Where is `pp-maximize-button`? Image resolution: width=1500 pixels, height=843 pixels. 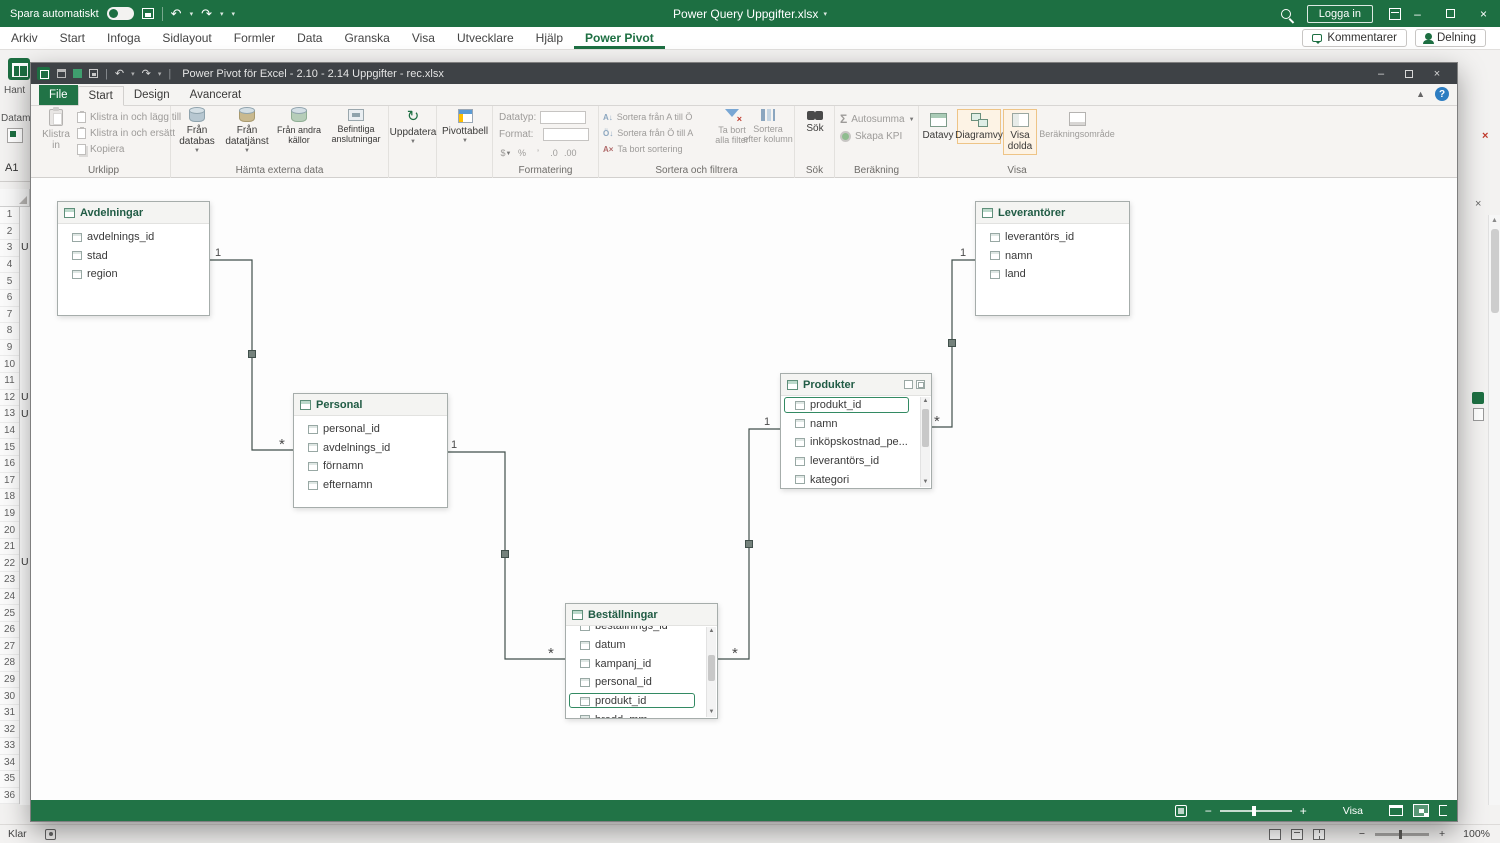
pp-maximize-button is located at coordinates (1409, 73).